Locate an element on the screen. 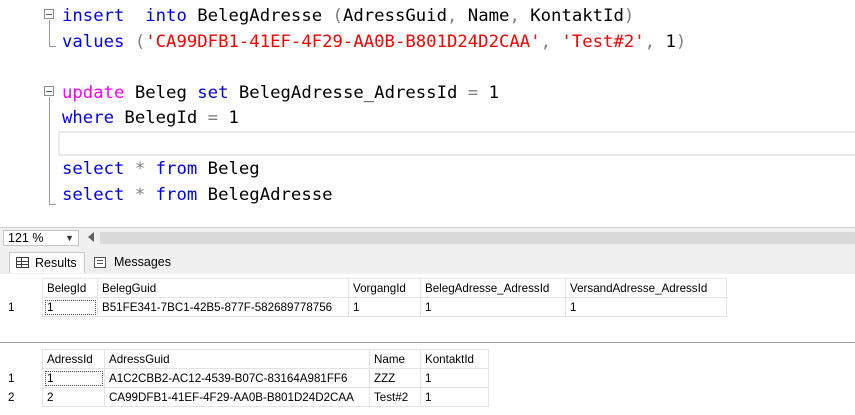 Image resolution: width=855 pixels, height=415 pixels. grid-icon is located at coordinates (22, 262).